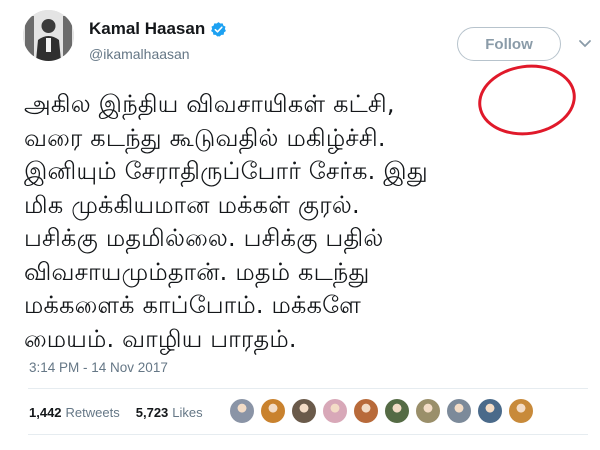 This screenshot has height=450, width=600. I want to click on tweet-line: மக்களைக் காப்போம். மக்களே, so click(193, 305).